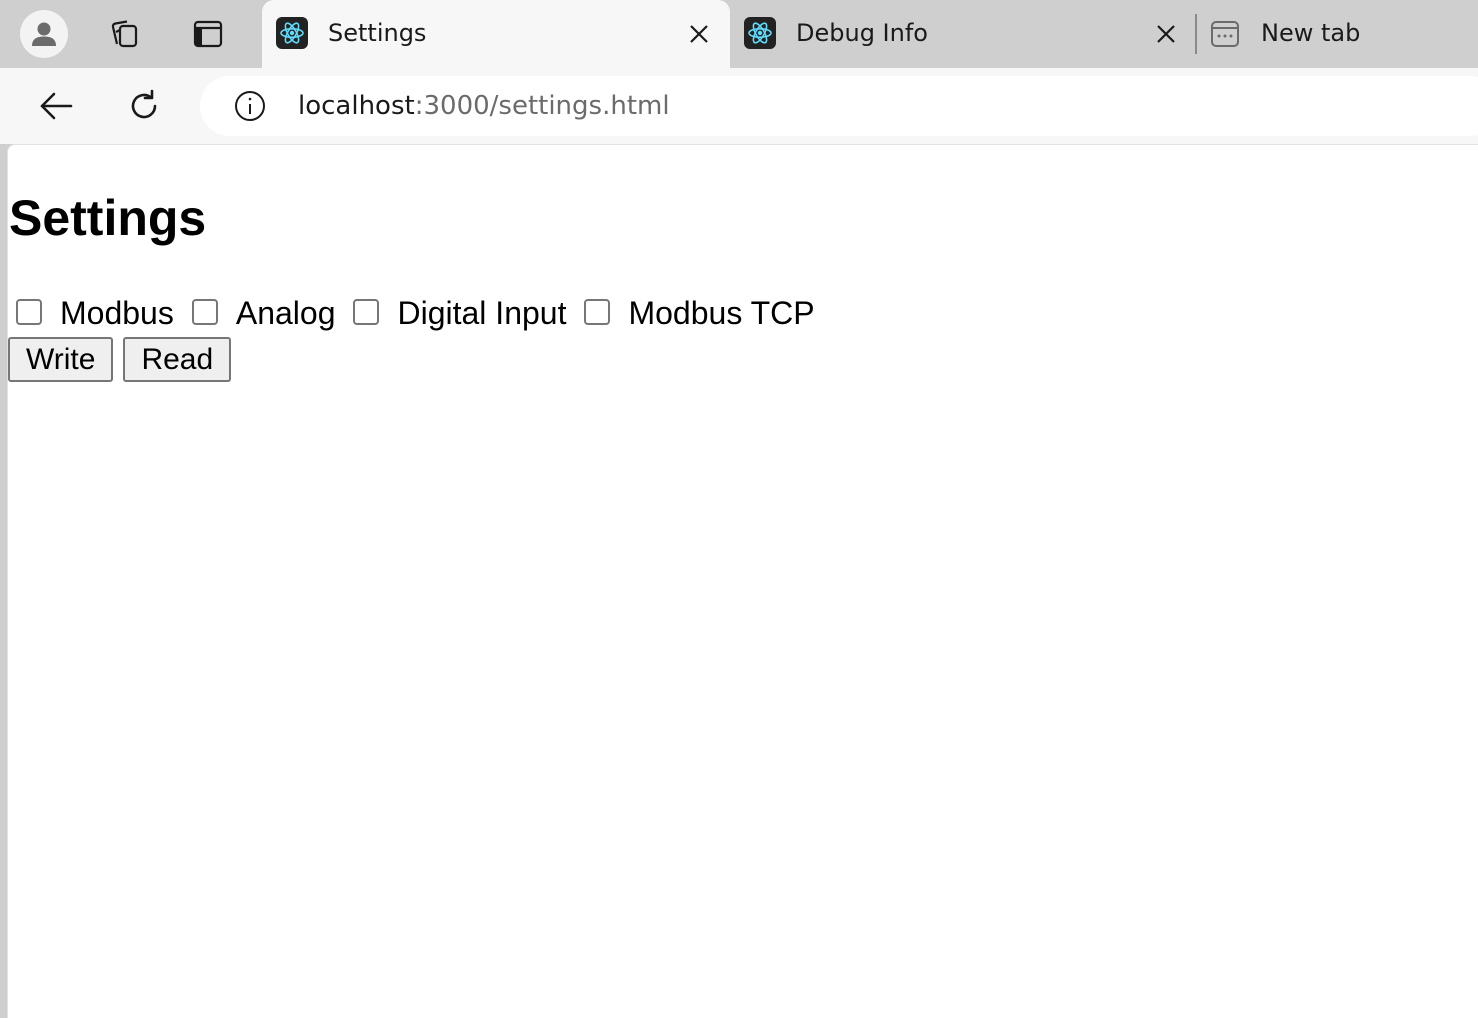 This screenshot has width=1478, height=1018. I want to click on digital-input-checkbox, so click(366, 311).